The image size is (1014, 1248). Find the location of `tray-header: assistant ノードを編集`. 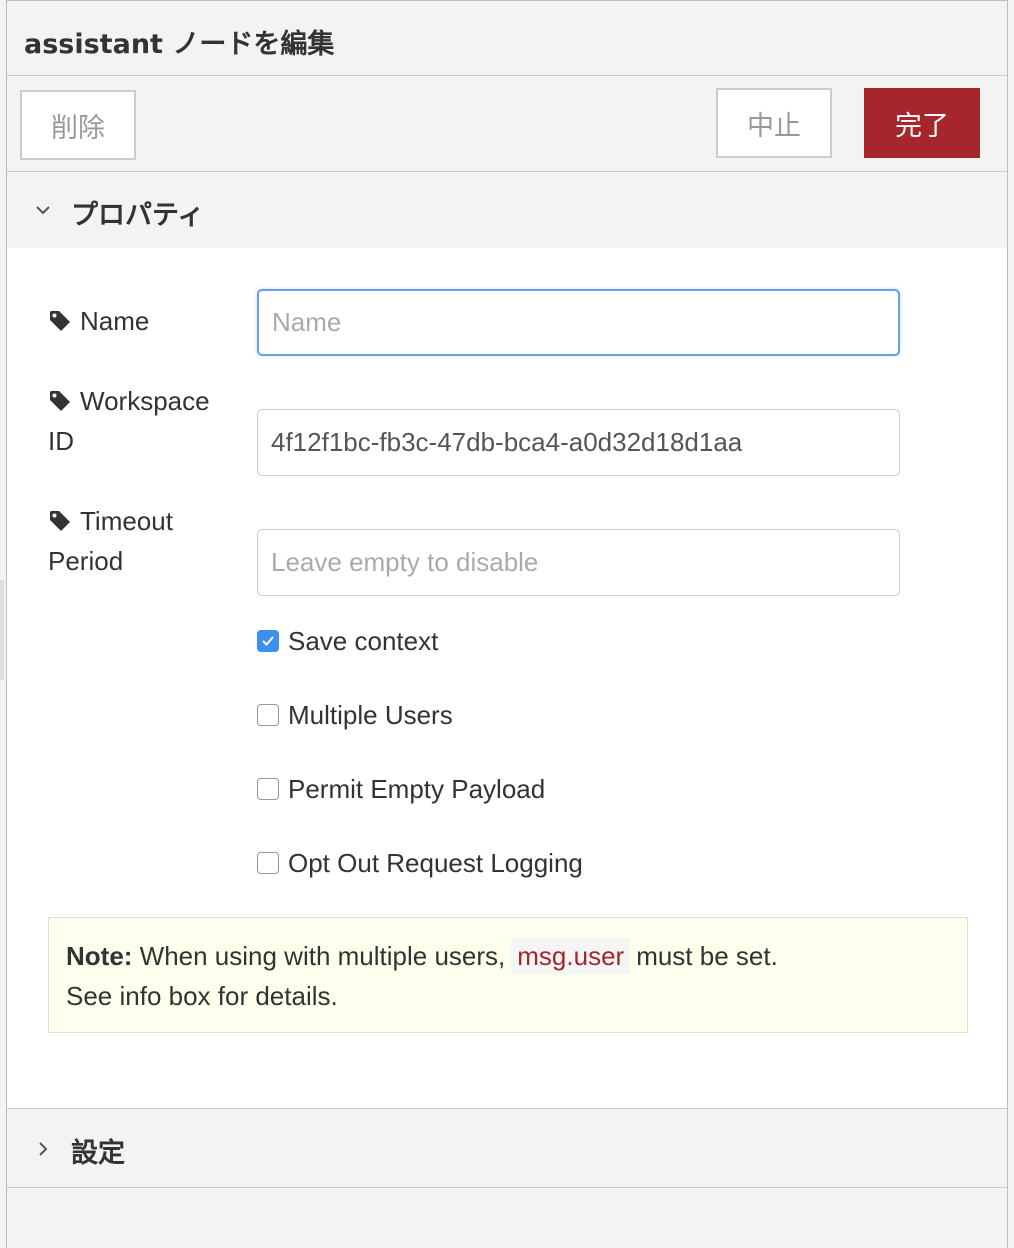

tray-header: assistant ノードを編集 is located at coordinates (507, 38).